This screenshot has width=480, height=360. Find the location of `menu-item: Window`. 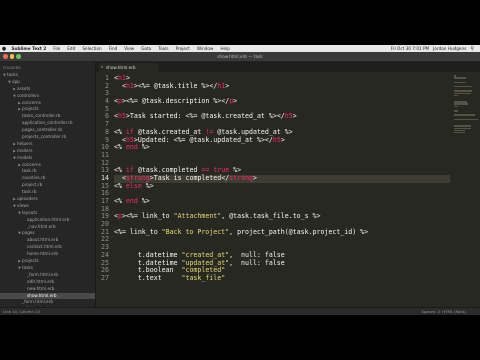

menu-item: Window is located at coordinates (205, 48).